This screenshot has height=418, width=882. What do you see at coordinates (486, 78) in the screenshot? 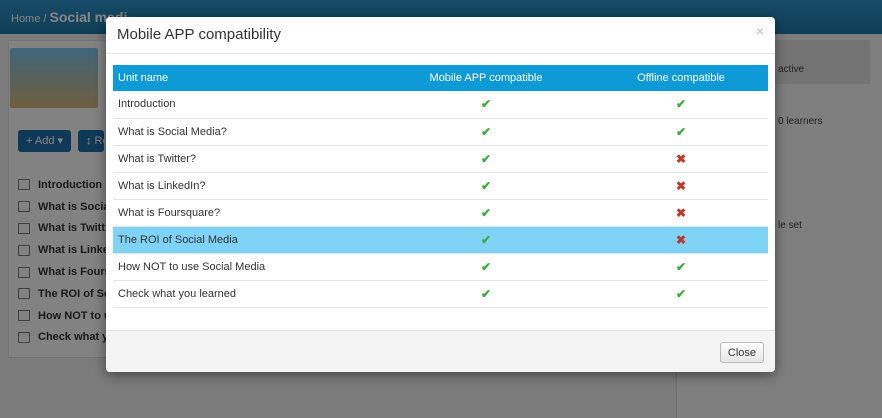
I see `column-header-mobile: Mobile APP compatible` at bounding box center [486, 78].